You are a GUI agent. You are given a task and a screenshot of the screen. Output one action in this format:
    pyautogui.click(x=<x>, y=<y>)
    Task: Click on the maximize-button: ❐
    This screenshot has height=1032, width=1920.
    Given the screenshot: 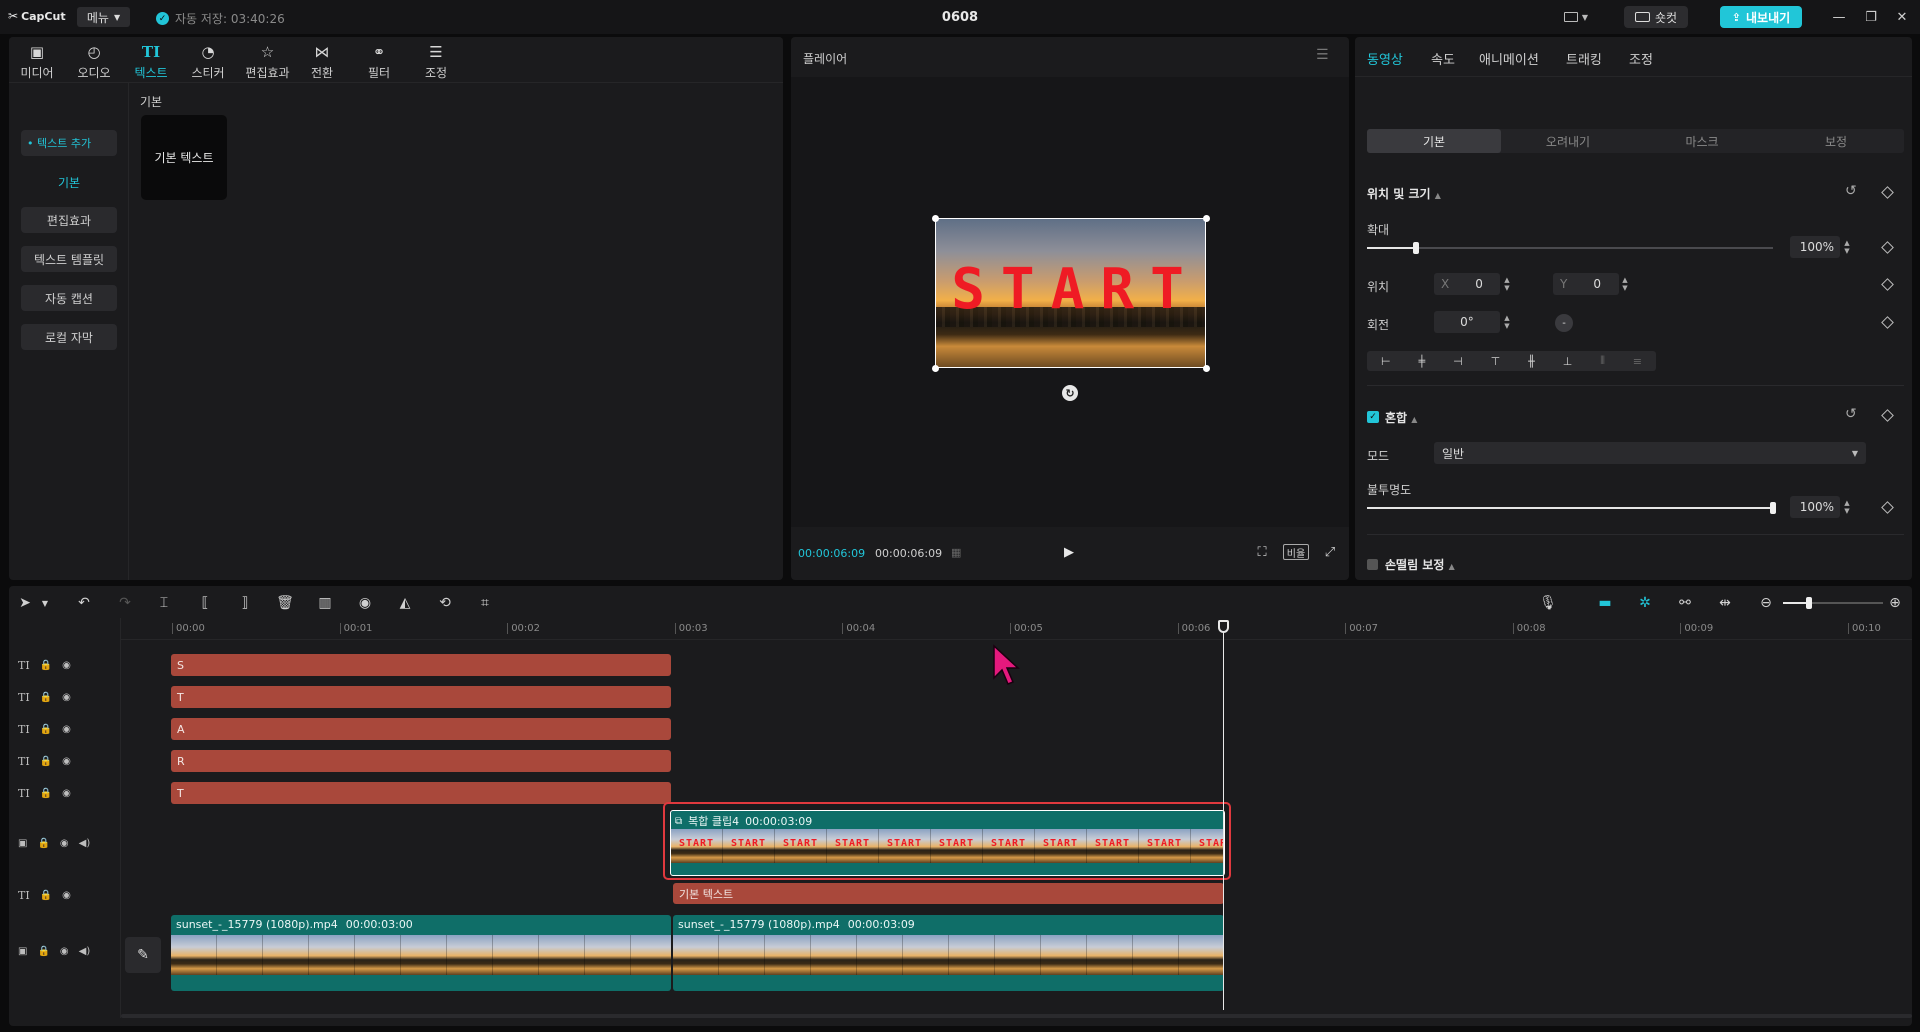 What is the action you would take?
    pyautogui.click(x=1871, y=17)
    